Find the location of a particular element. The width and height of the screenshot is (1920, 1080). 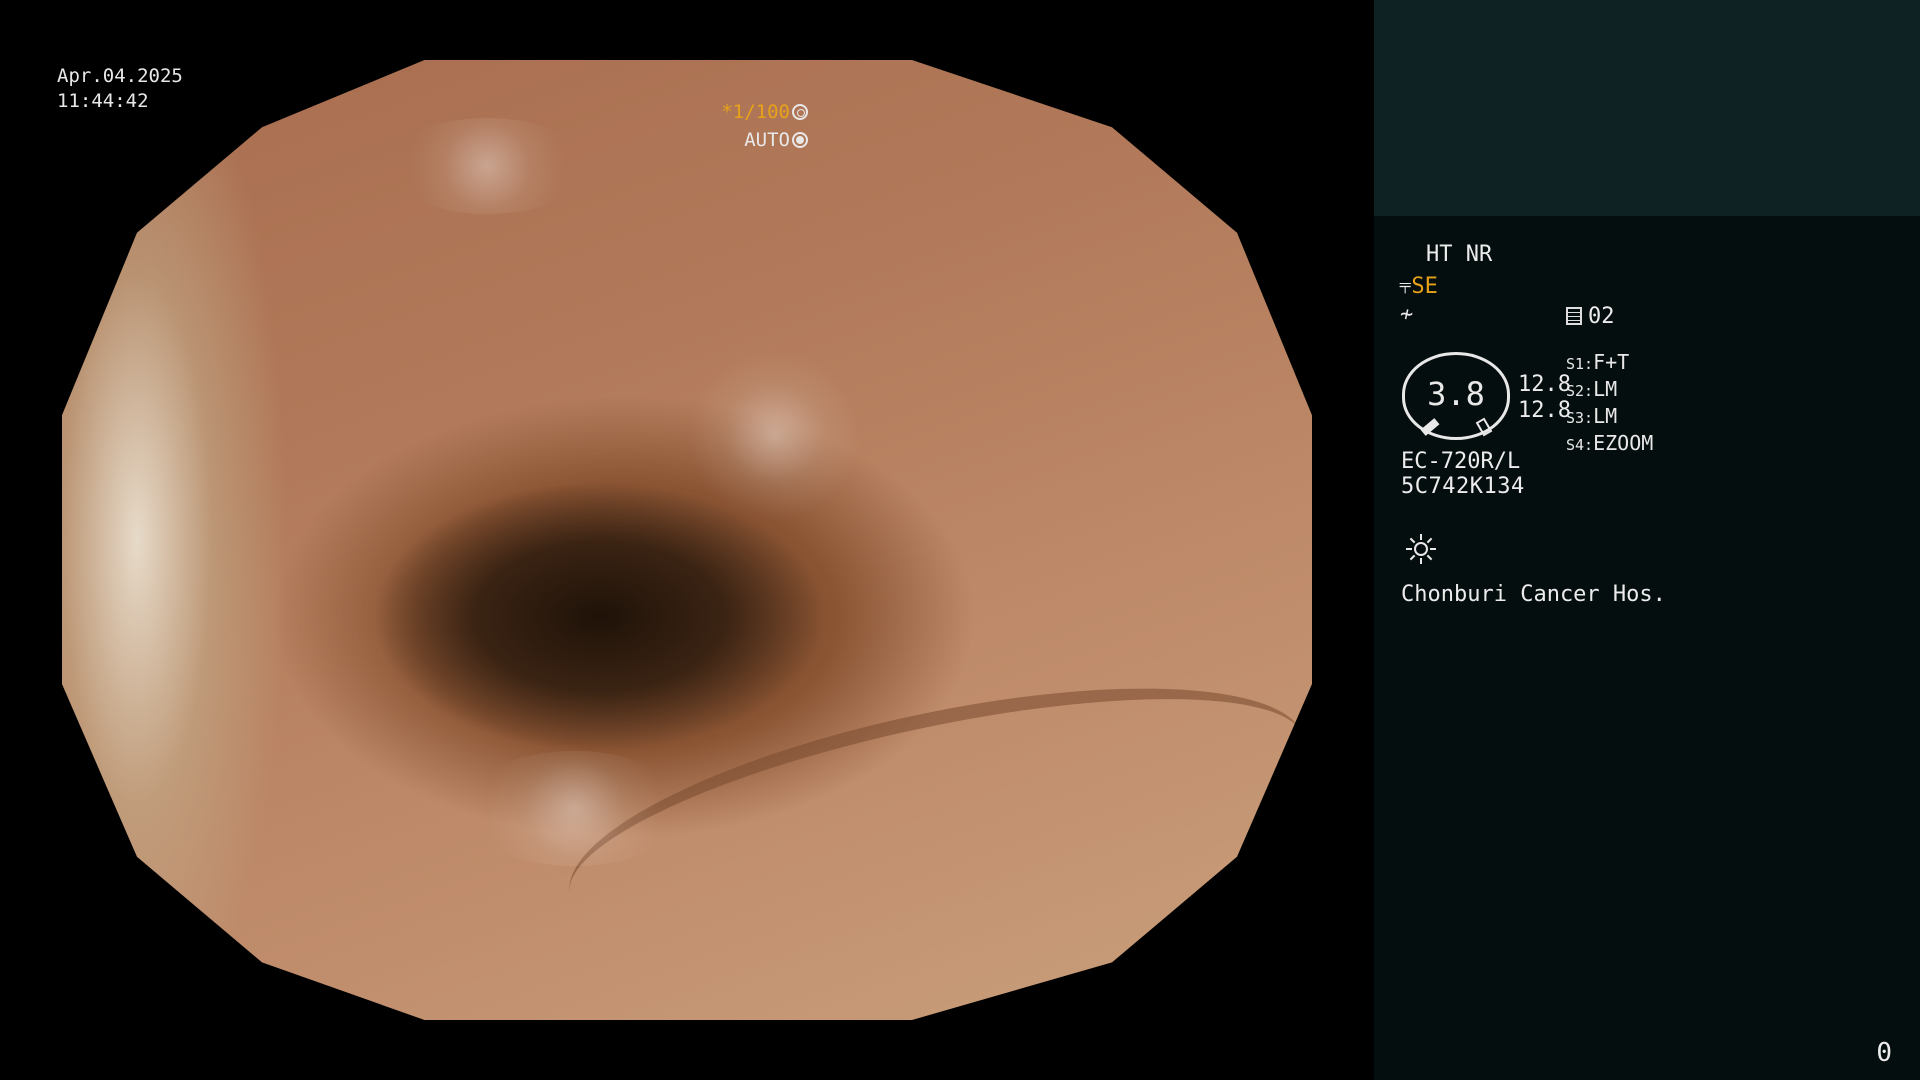

switch-key: S3: is located at coordinates (1580, 418).